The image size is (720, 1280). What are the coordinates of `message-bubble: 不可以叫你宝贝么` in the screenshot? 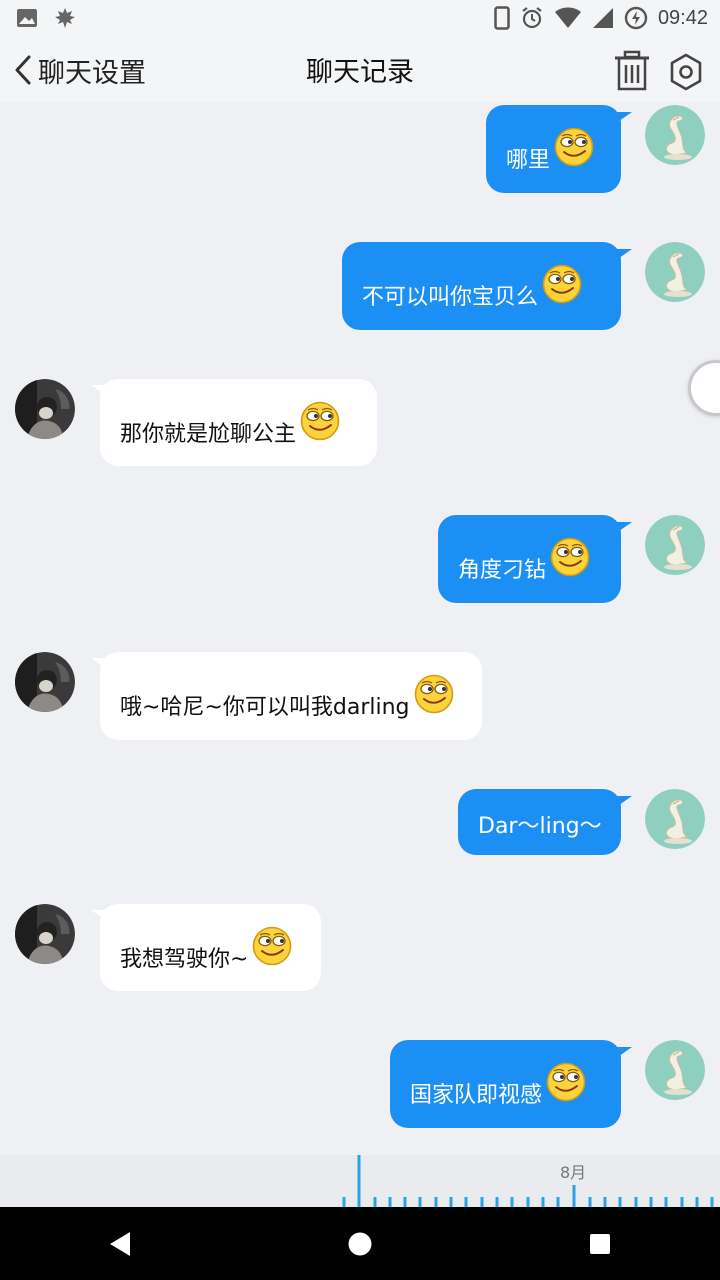 It's located at (481, 286).